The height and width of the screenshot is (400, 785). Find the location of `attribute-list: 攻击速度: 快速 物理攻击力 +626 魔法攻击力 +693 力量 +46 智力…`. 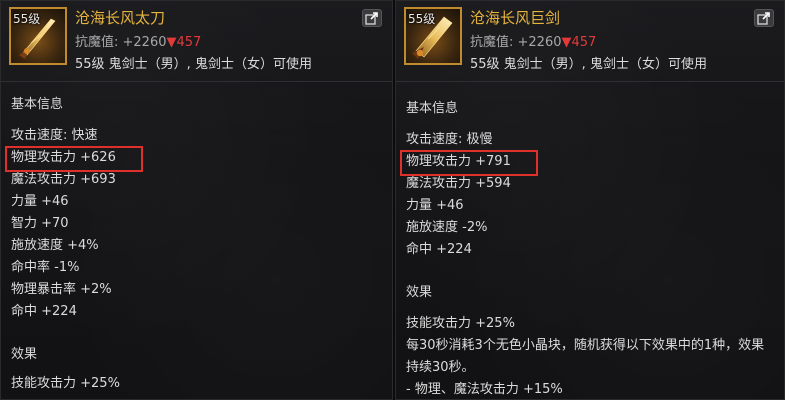

attribute-list: 攻击速度: 快速 物理攻击力 +626 魔法攻击力 +693 力量 +46 智力… is located at coordinates (63, 224).